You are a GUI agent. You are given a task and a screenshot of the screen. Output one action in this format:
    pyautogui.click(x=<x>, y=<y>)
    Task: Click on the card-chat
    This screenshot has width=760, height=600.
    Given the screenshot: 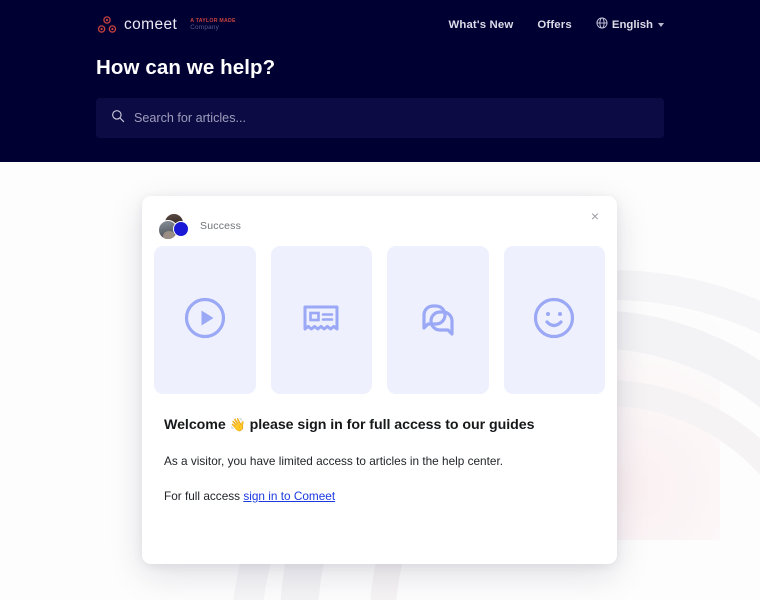 What is the action you would take?
    pyautogui.click(x=438, y=320)
    